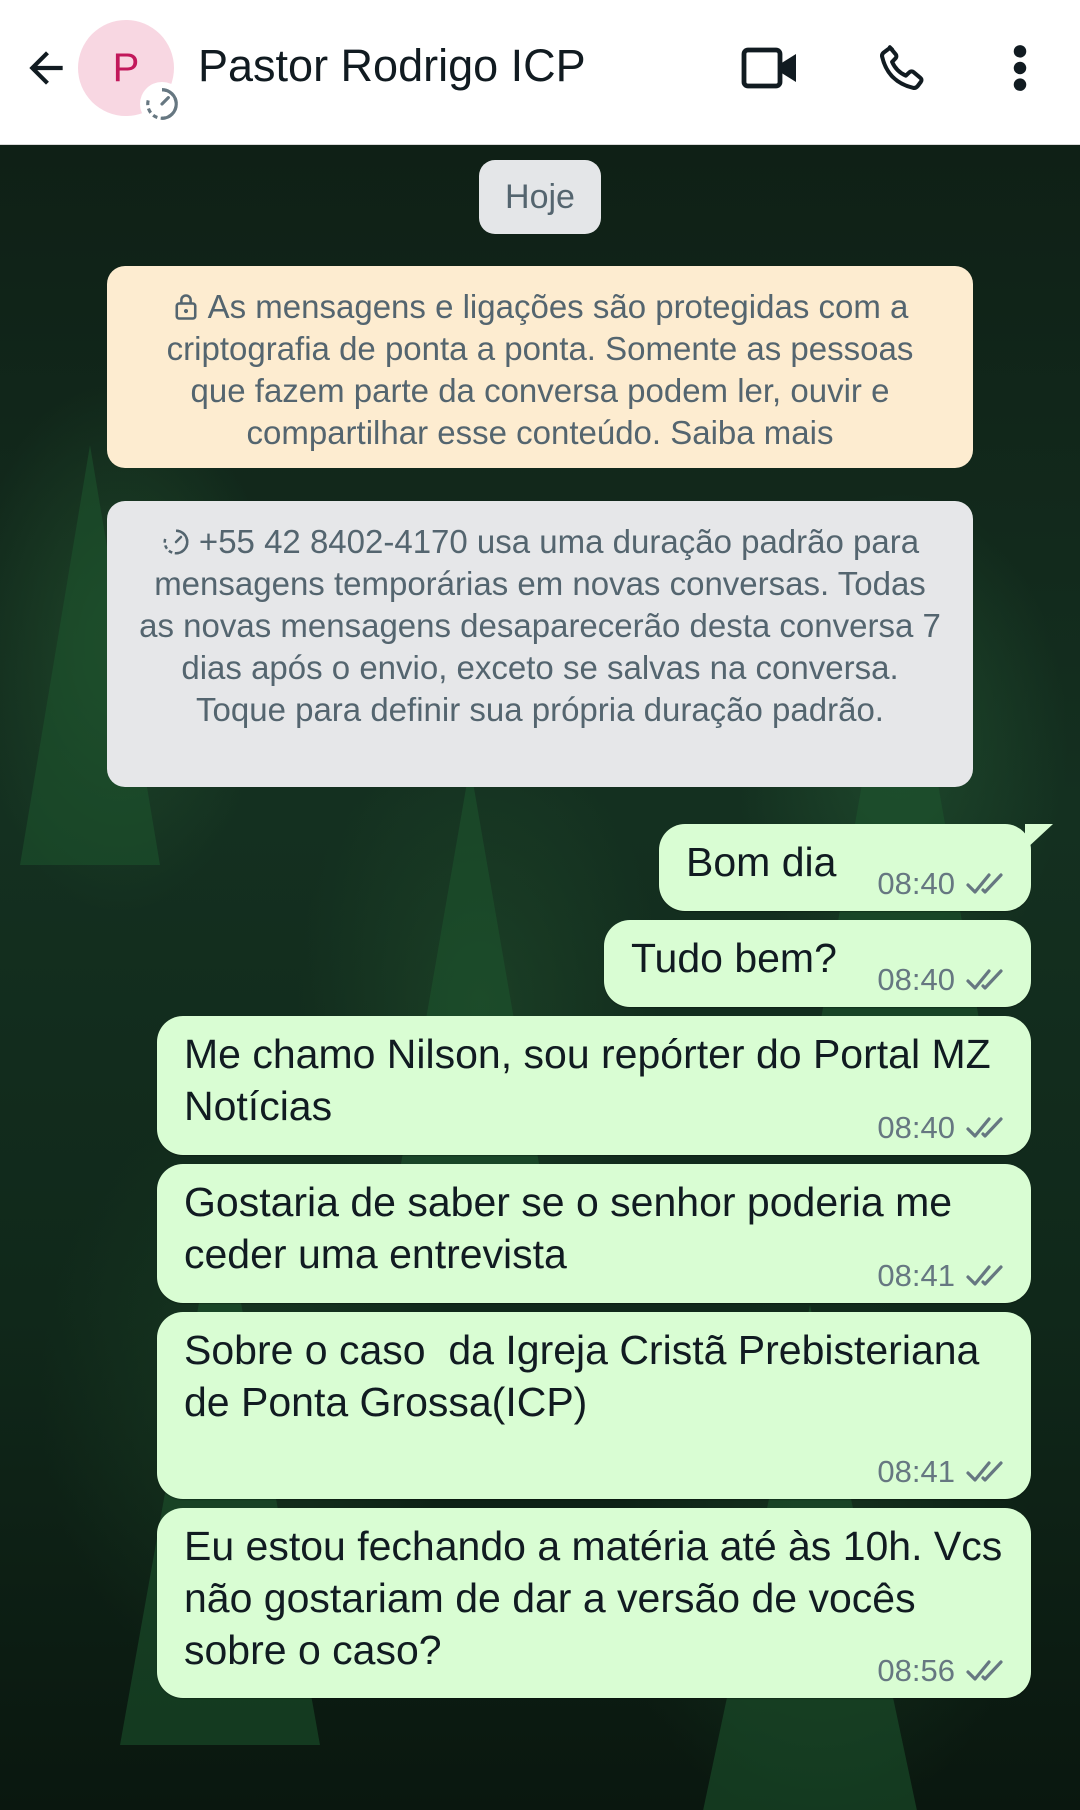 The image size is (1080, 1810). What do you see at coordinates (1039, 837) in the screenshot?
I see `bubble-tail` at bounding box center [1039, 837].